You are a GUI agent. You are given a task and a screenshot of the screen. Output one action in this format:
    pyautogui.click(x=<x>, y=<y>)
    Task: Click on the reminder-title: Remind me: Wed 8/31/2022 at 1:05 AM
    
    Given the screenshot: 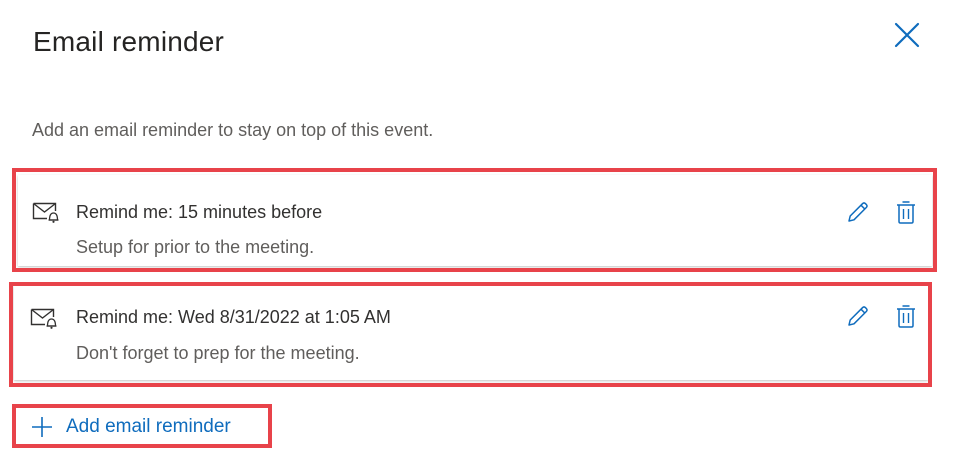 What is the action you would take?
    pyautogui.click(x=233, y=317)
    